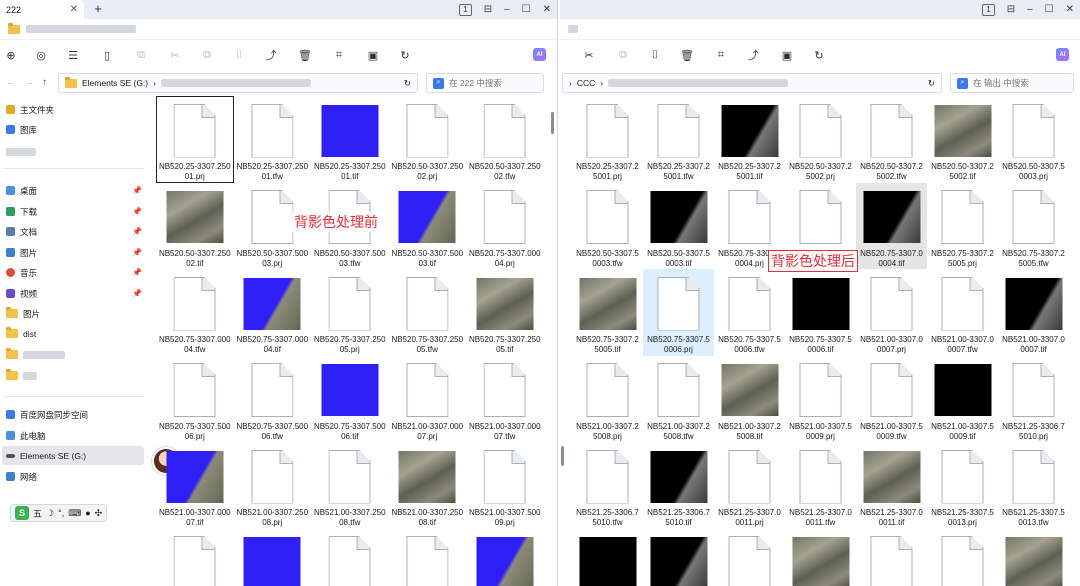  I want to click on file-item: NB521.25-3307.00011.prj, so click(749, 485).